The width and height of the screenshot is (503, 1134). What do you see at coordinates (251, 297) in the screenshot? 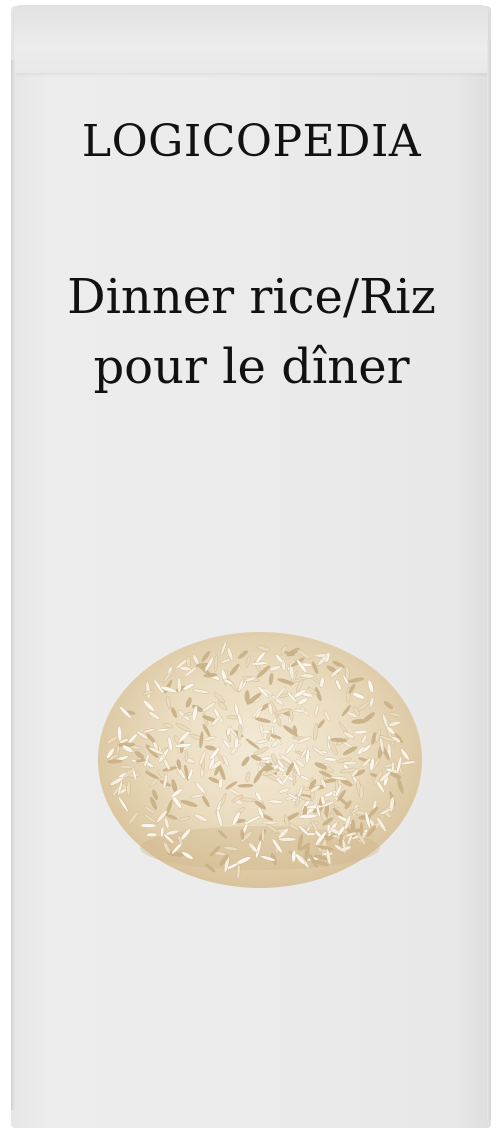
I see `product-name-line-1: Dinner rice/Riz` at bounding box center [251, 297].